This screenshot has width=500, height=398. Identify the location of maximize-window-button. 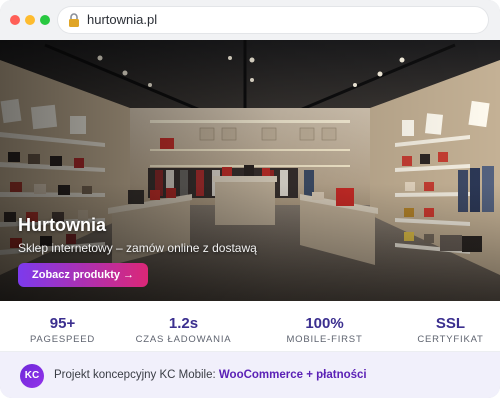
(45, 20).